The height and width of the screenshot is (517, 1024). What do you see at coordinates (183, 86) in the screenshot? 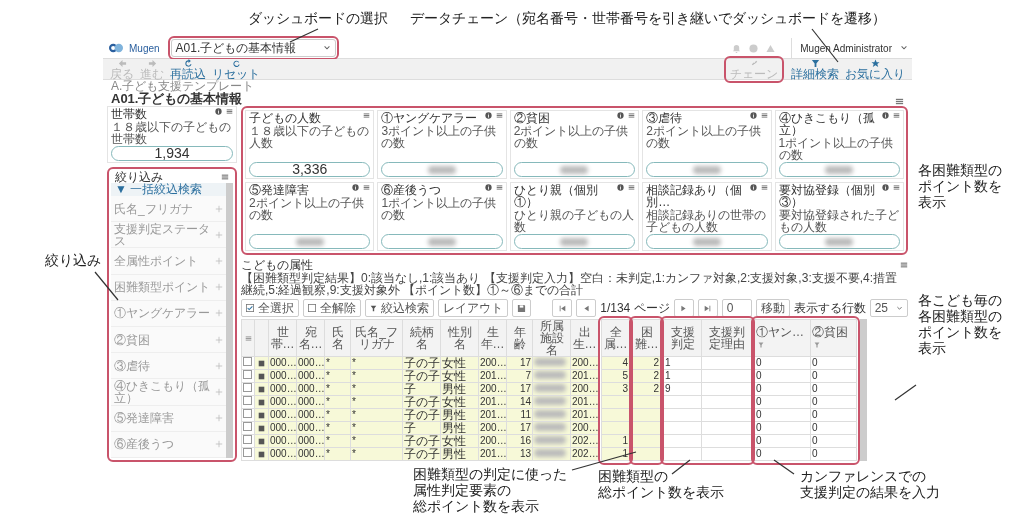
I see `breadcrumb: A.子ども支援テンプレート` at bounding box center [183, 86].